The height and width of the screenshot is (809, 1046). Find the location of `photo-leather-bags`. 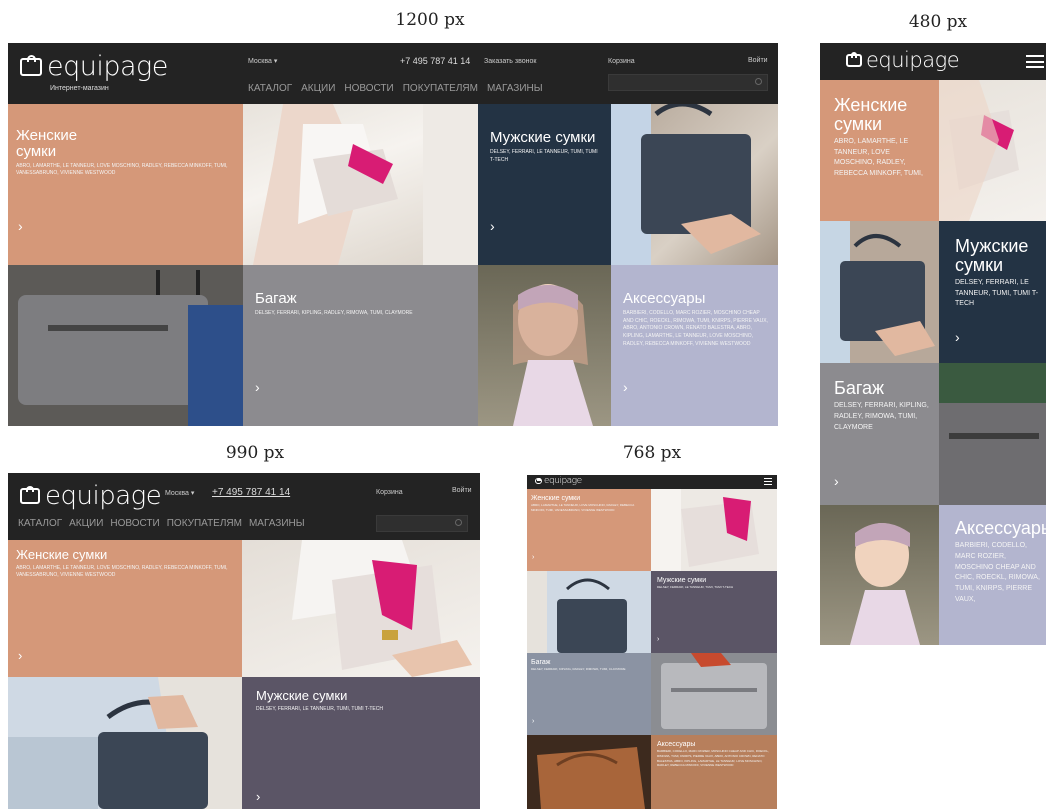

photo-leather-bags is located at coordinates (589, 772).